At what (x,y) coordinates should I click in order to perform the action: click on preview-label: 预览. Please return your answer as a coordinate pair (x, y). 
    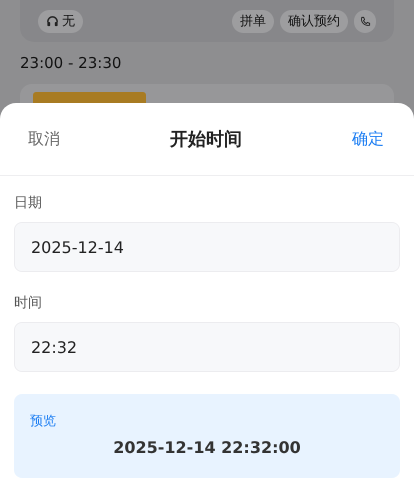
    Looking at the image, I should click on (43, 421).